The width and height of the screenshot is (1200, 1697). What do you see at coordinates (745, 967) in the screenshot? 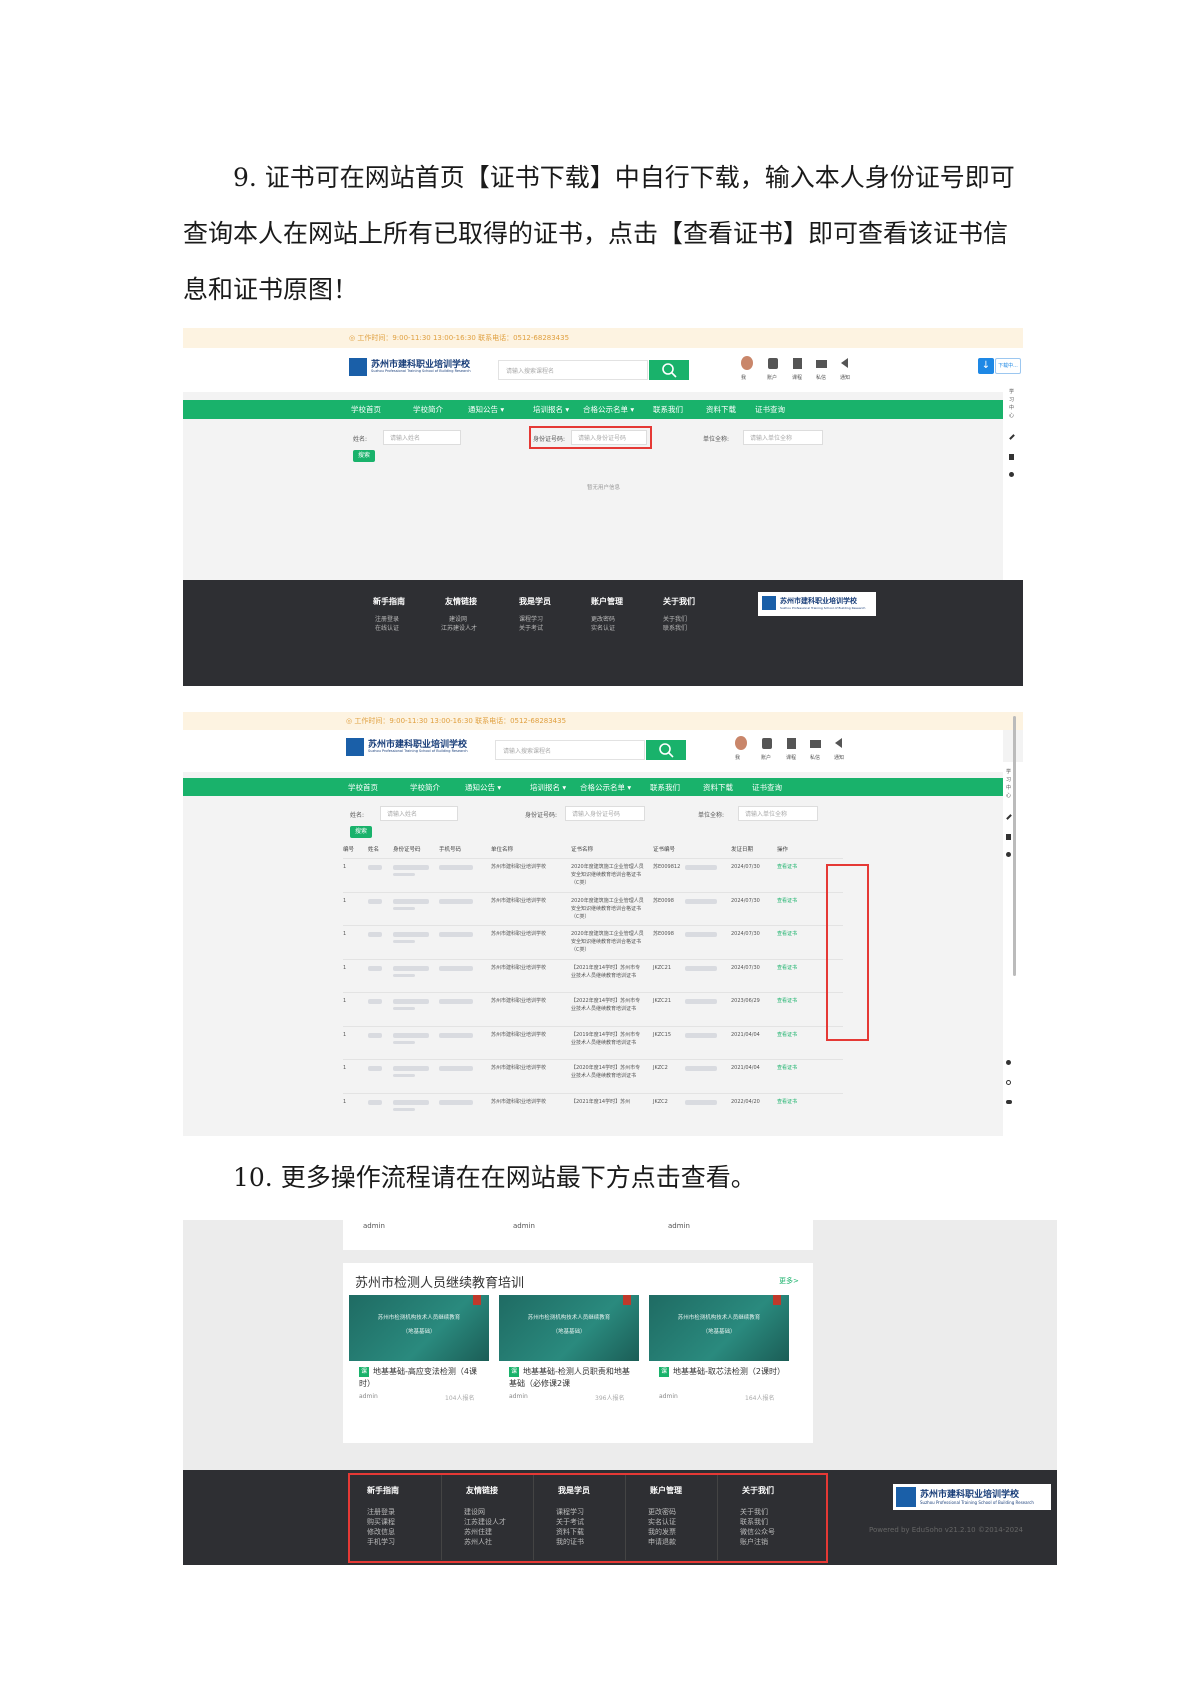
I see `issue-date: 2024/07/30` at bounding box center [745, 967].